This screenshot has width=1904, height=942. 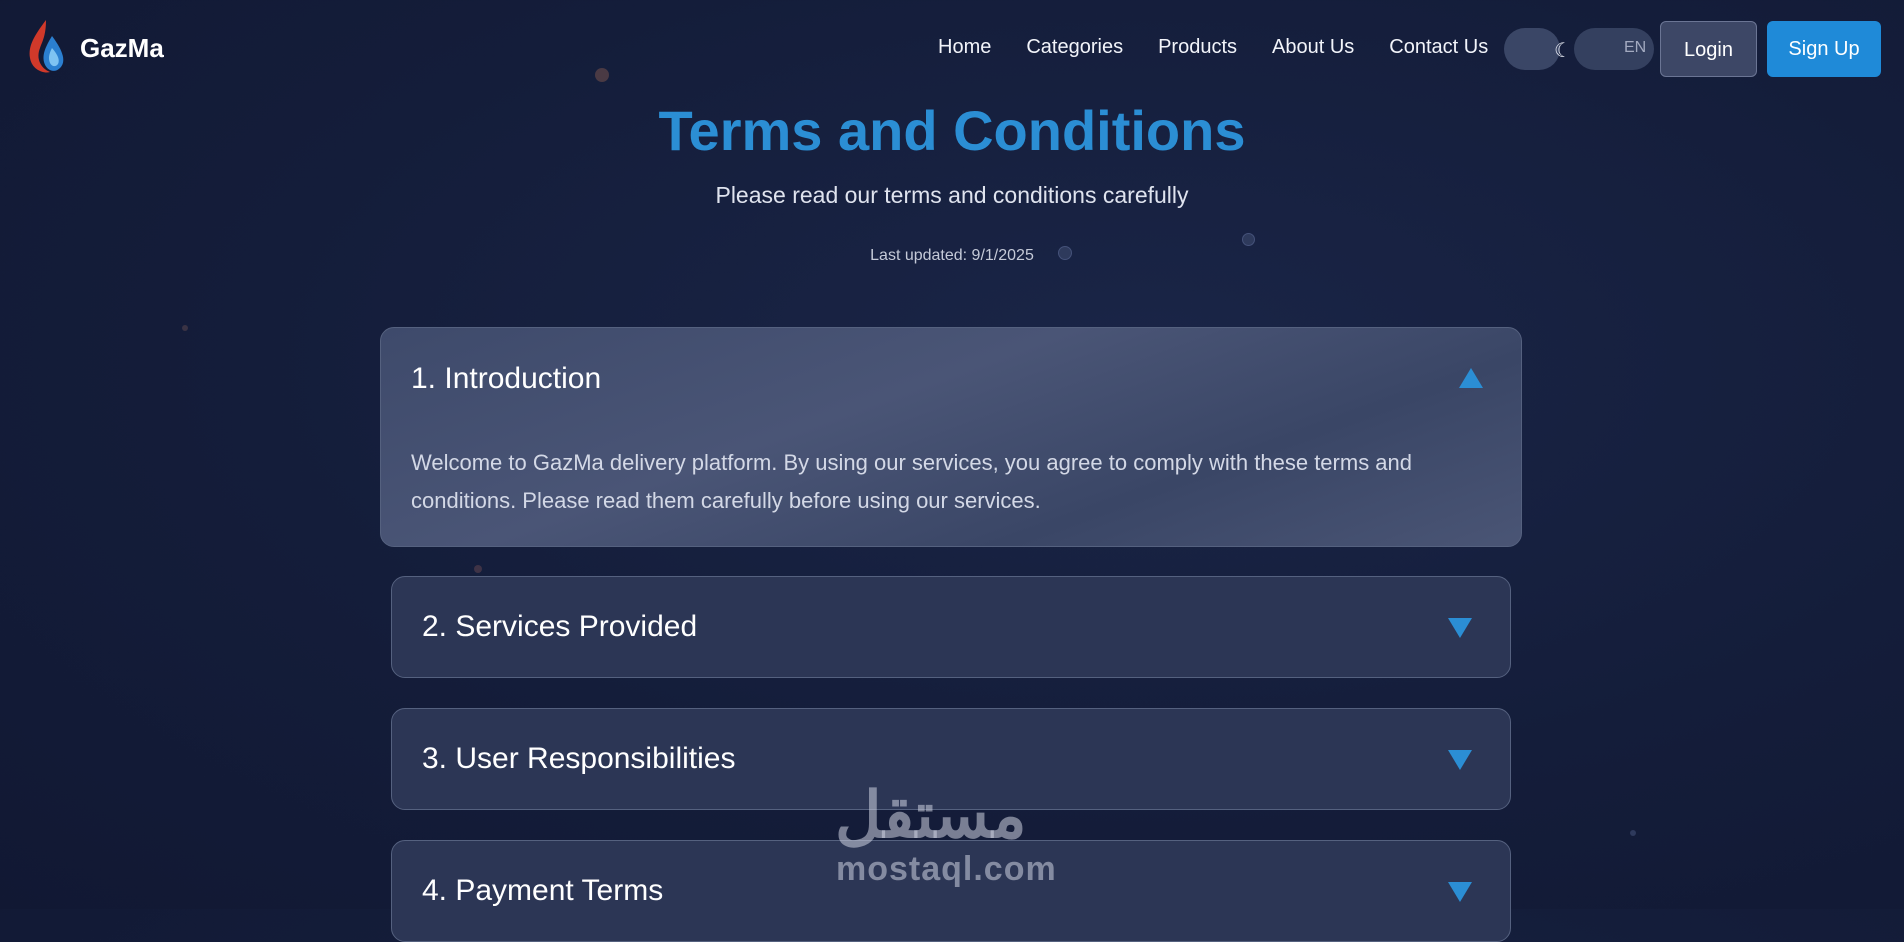 What do you see at coordinates (1824, 49) in the screenshot?
I see `signup-button: Sign Up` at bounding box center [1824, 49].